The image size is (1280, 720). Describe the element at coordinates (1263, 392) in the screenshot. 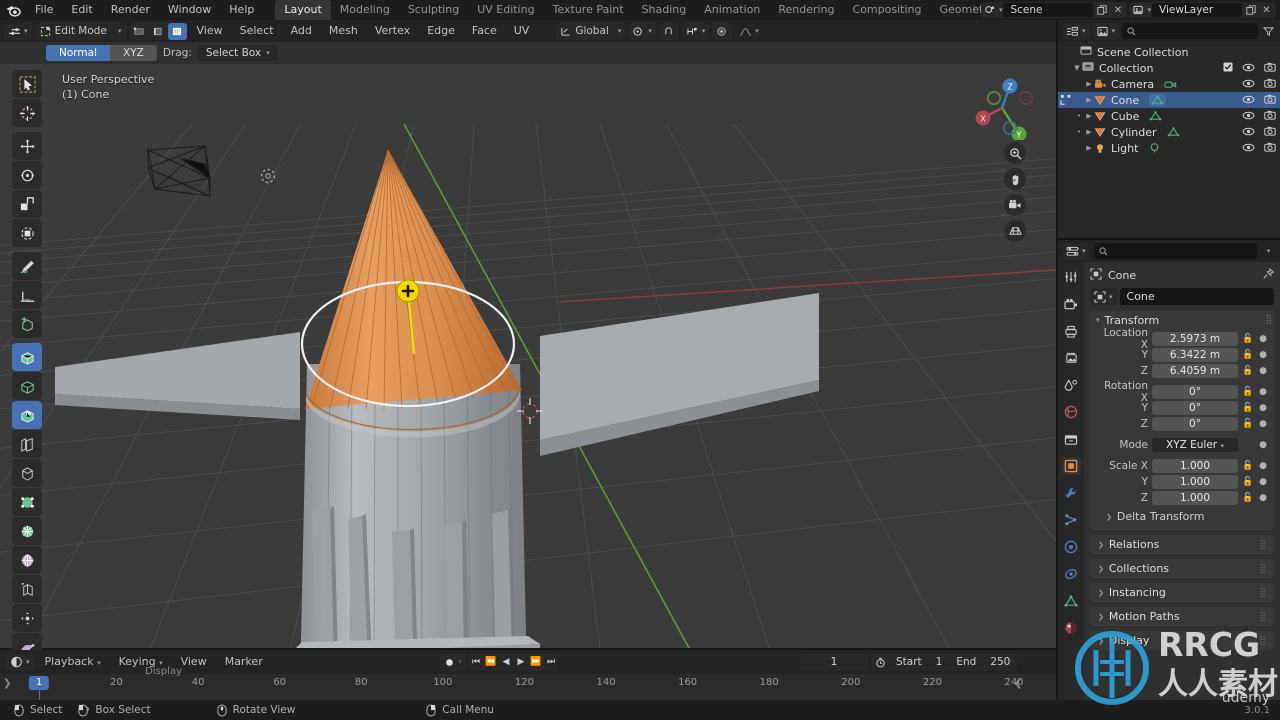

I see `rotation-x-animate-icon: ●` at that location.